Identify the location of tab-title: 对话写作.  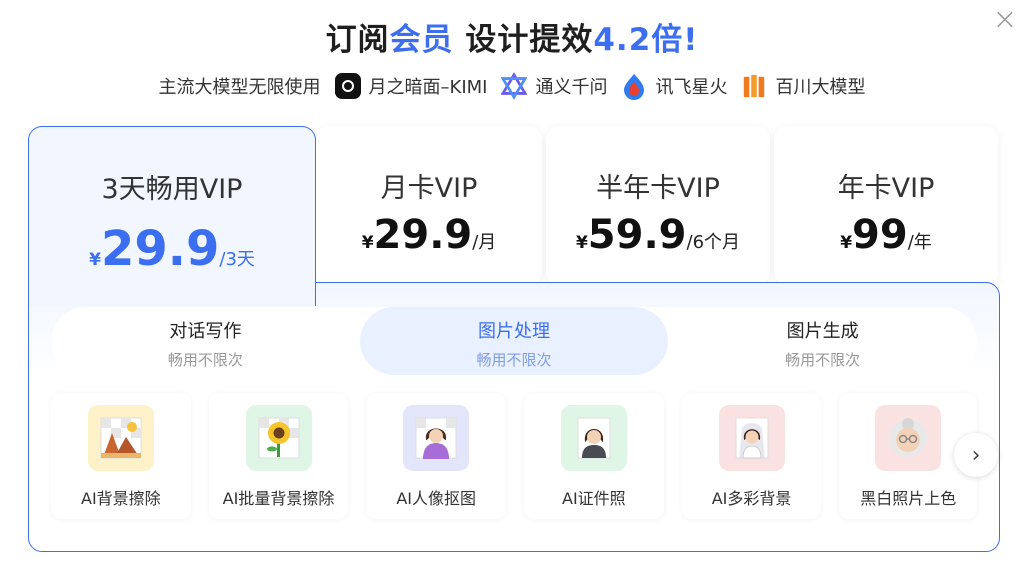
(205, 331).